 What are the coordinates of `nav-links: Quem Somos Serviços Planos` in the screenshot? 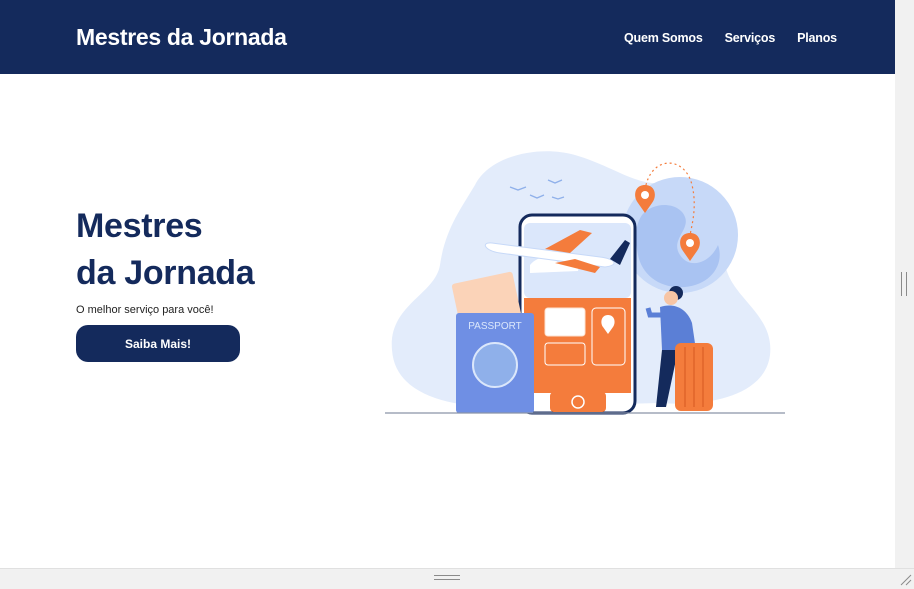 It's located at (730, 38).